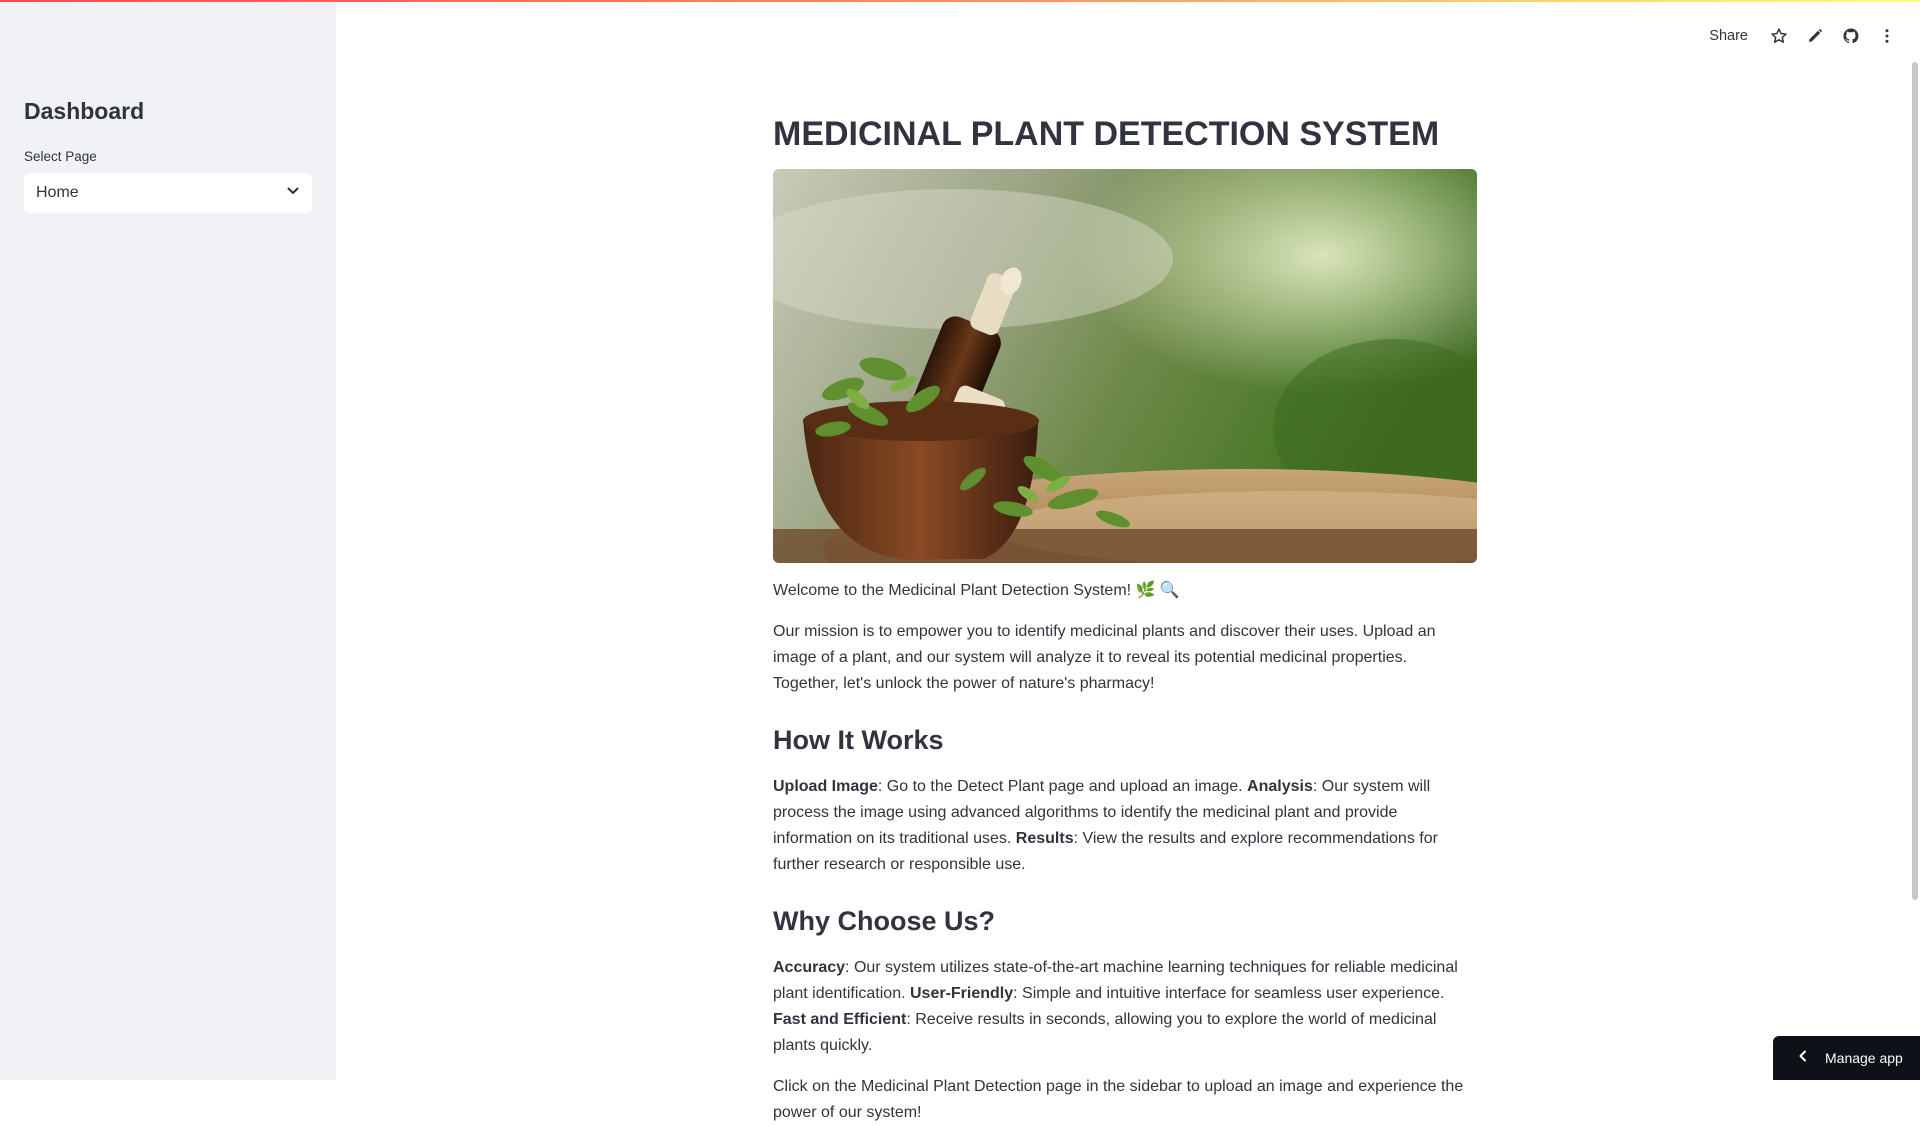 This screenshot has width=1920, height=1126. Describe the element at coordinates (60, 156) in the screenshot. I see `select-page-label: Select Page` at that location.